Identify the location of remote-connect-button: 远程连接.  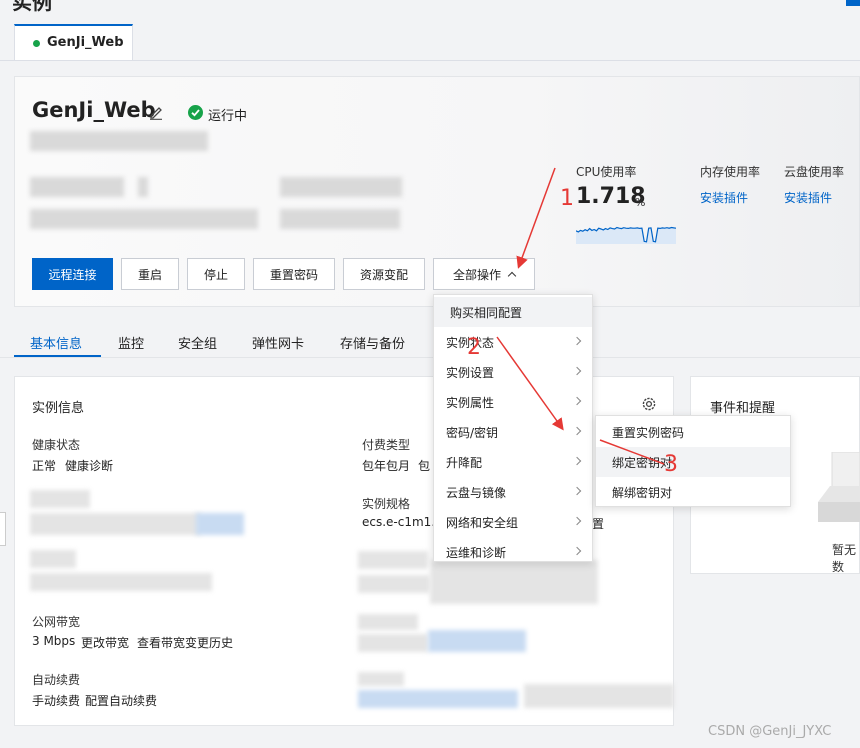
(72, 274).